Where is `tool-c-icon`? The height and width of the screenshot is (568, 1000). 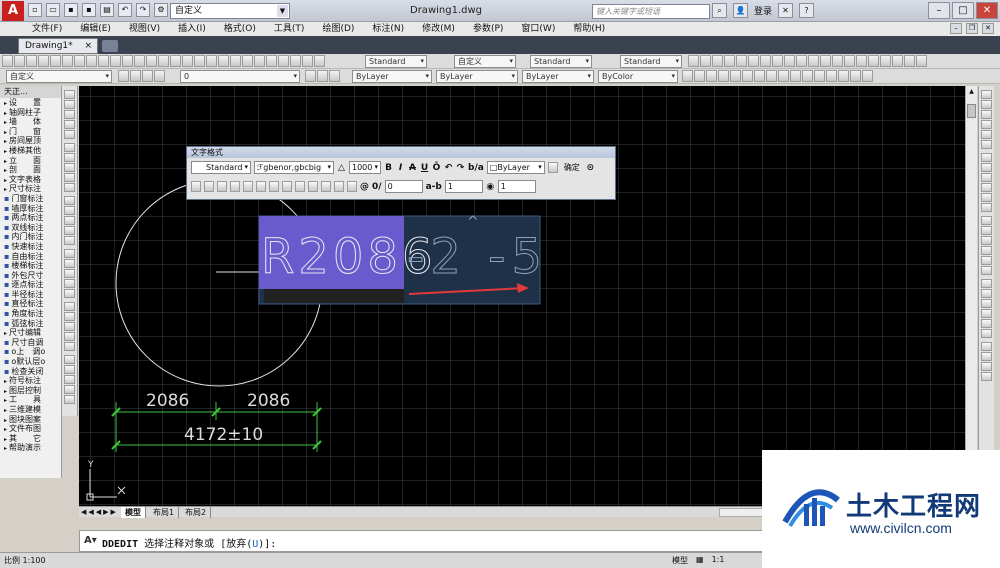
tool-c-icon is located at coordinates (69, 326).